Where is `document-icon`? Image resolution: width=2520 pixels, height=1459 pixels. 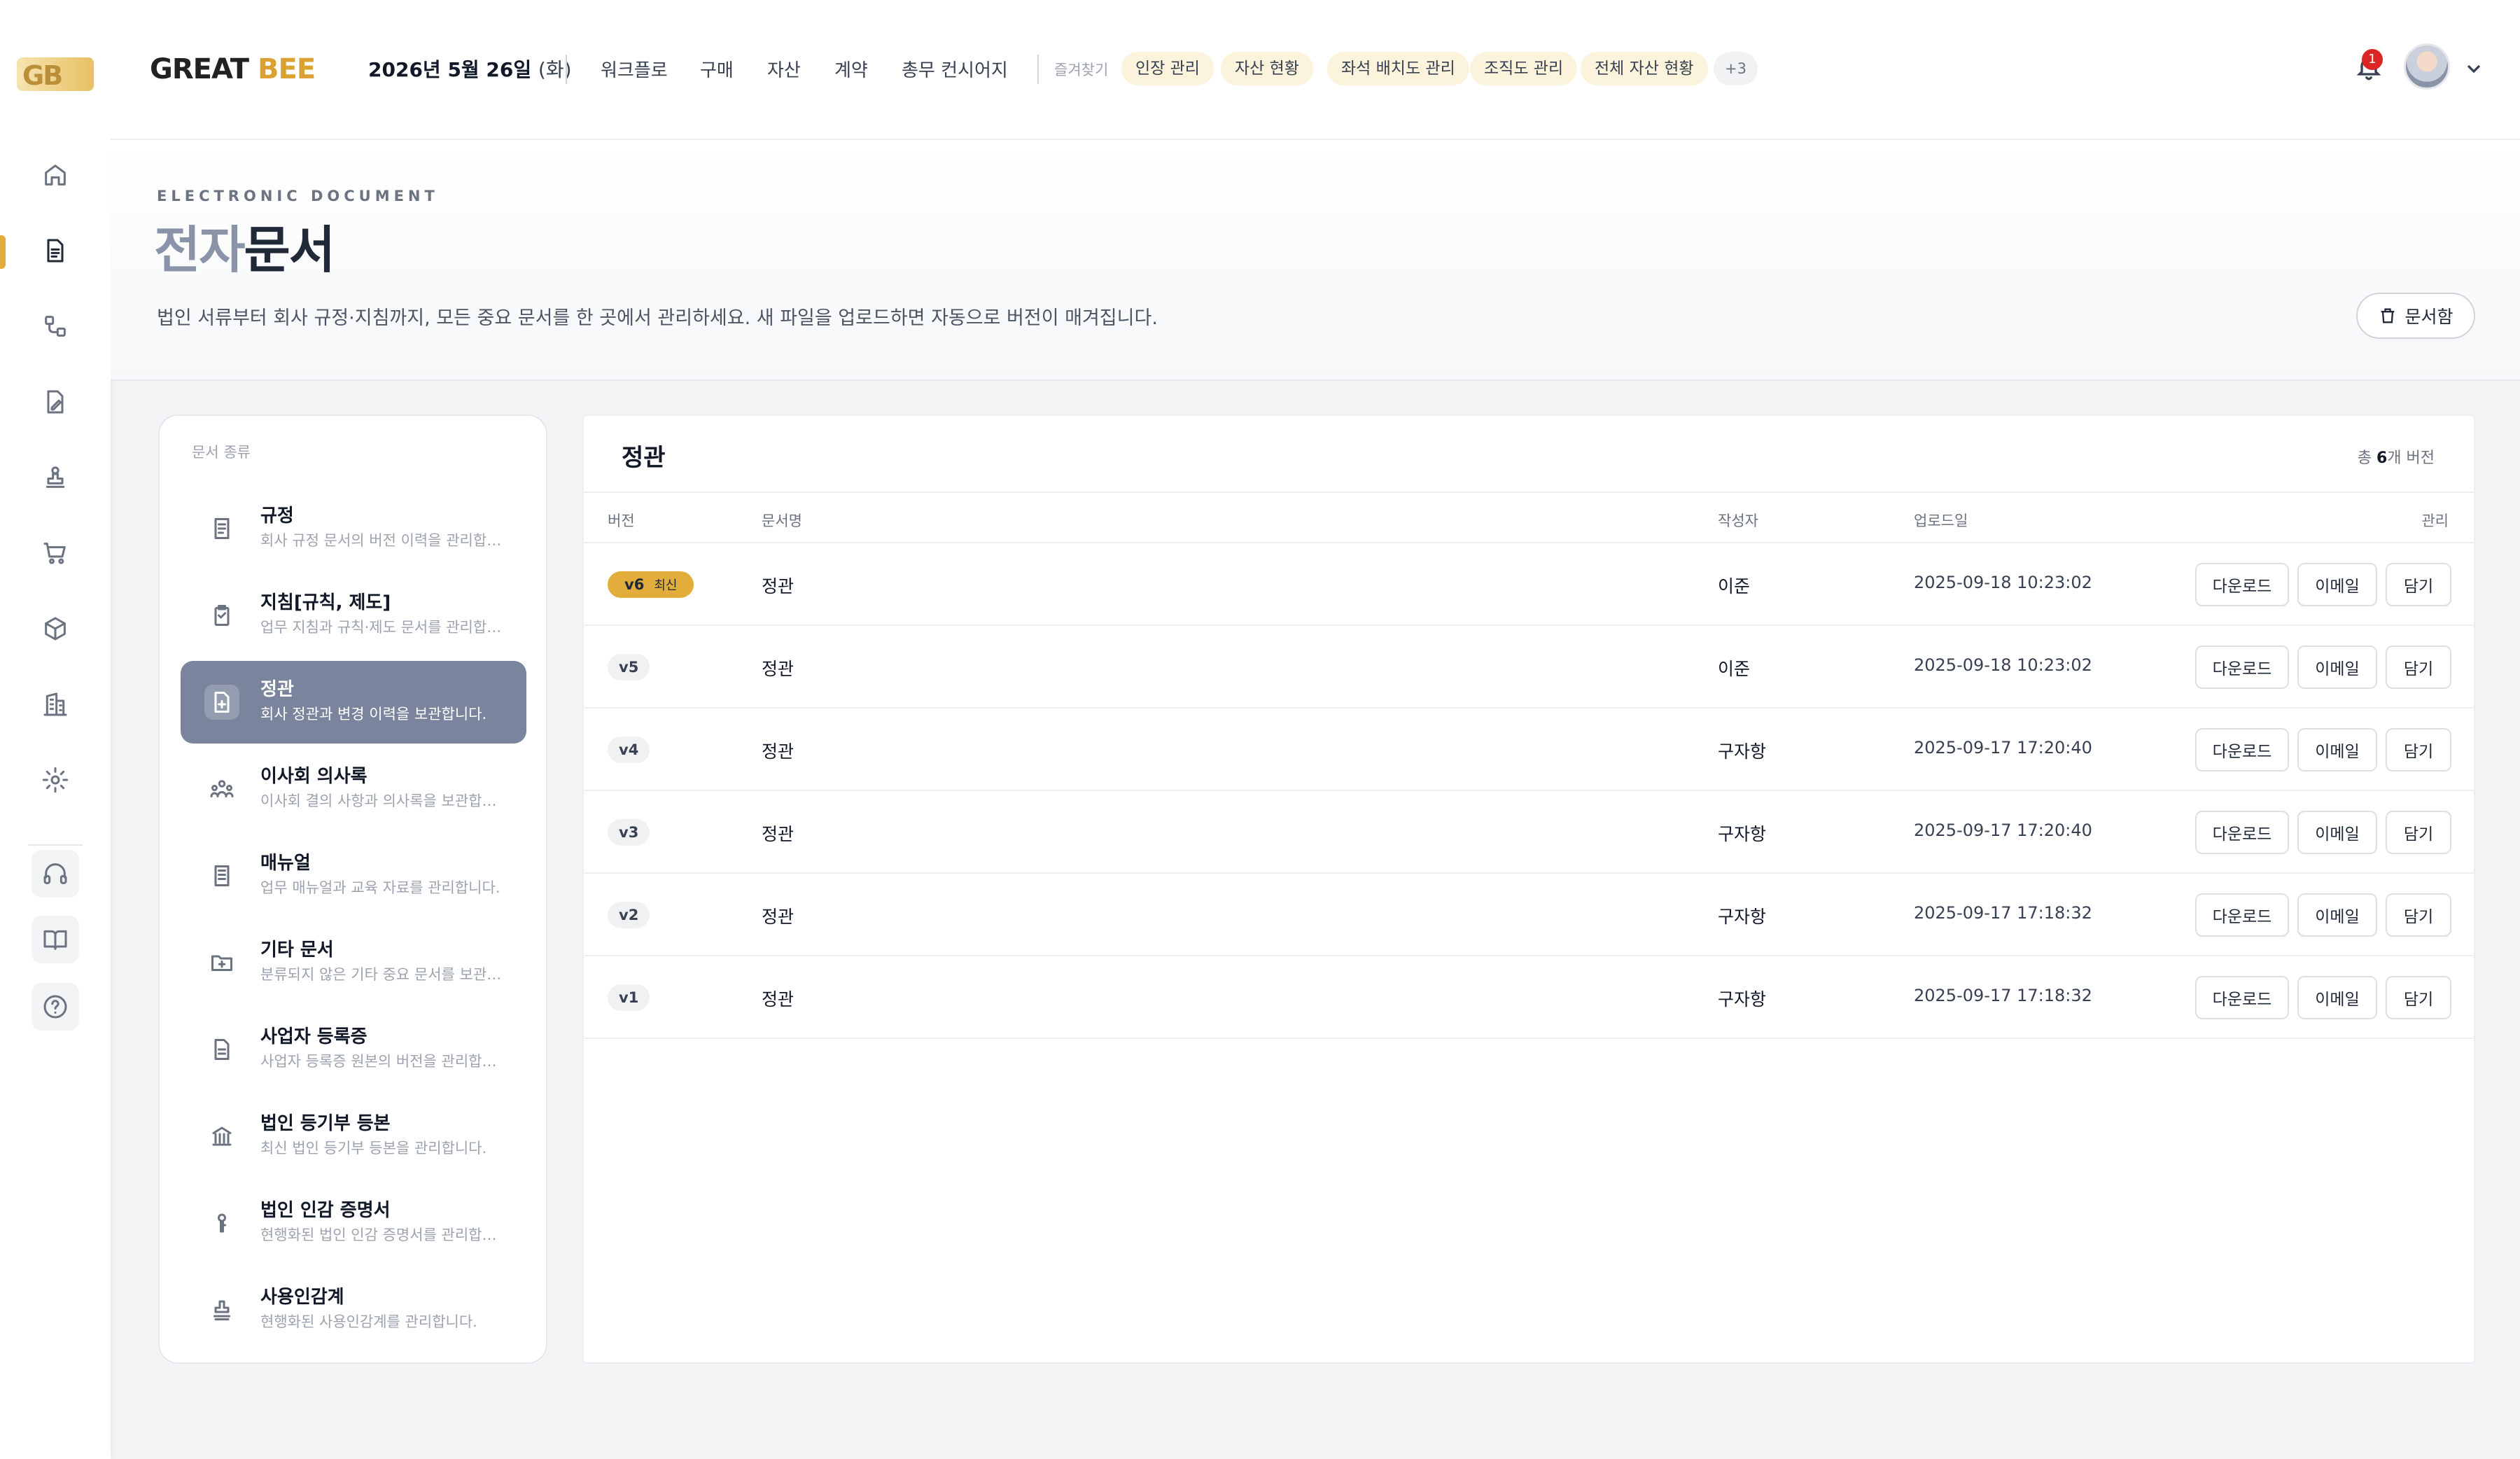
document-icon is located at coordinates (55, 250).